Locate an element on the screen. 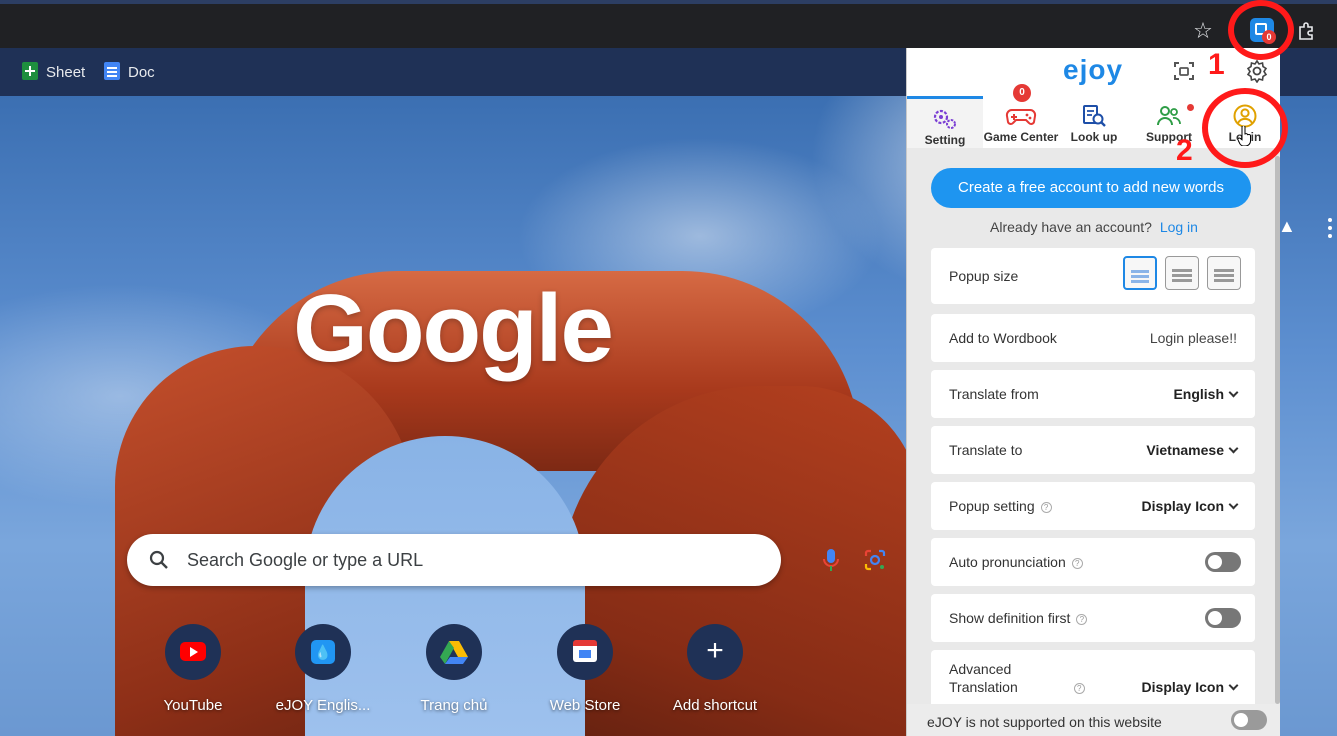 Image resolution: width=1337 pixels, height=736 pixels. popup-size-small is located at coordinates (1140, 273).